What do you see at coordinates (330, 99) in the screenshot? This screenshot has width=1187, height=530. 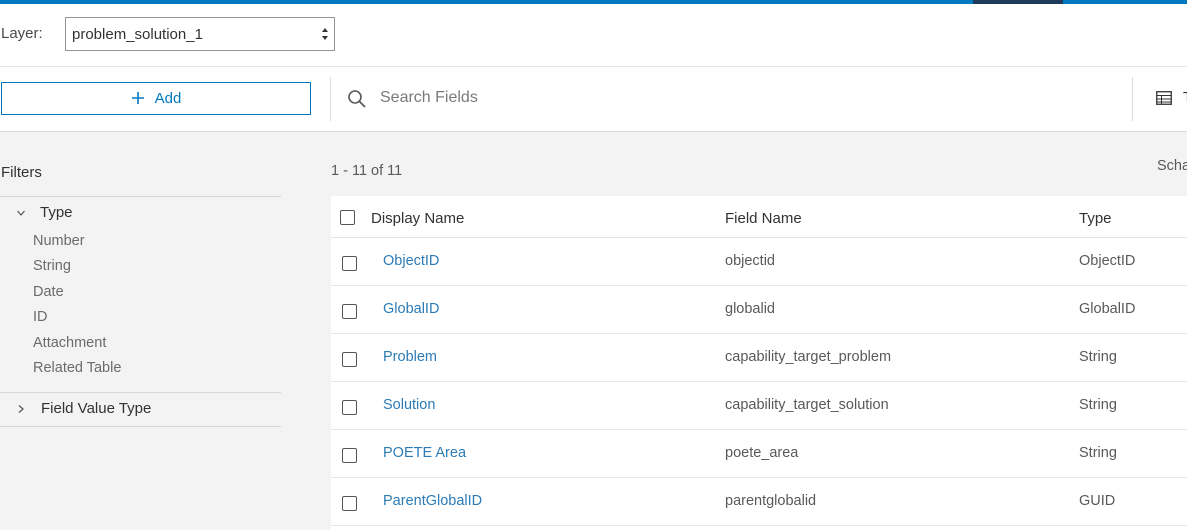 I see `toolbar-divider` at bounding box center [330, 99].